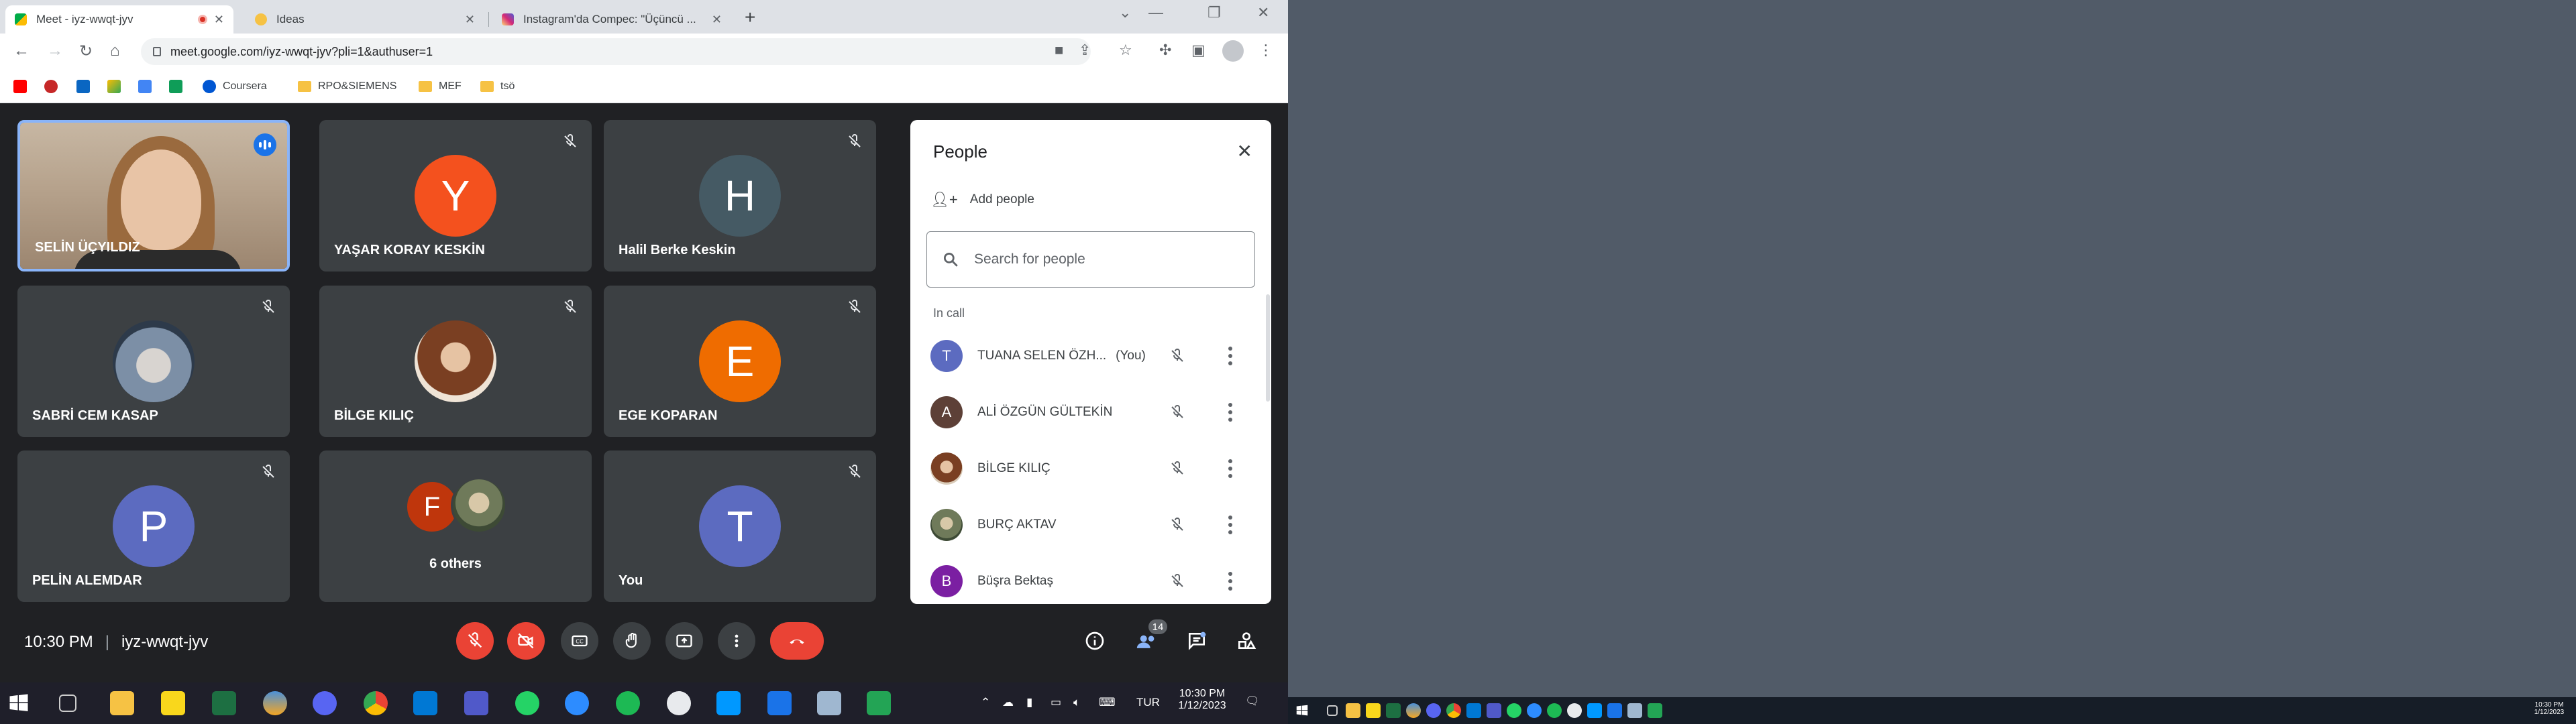  I want to click on present-button, so click(684, 641).